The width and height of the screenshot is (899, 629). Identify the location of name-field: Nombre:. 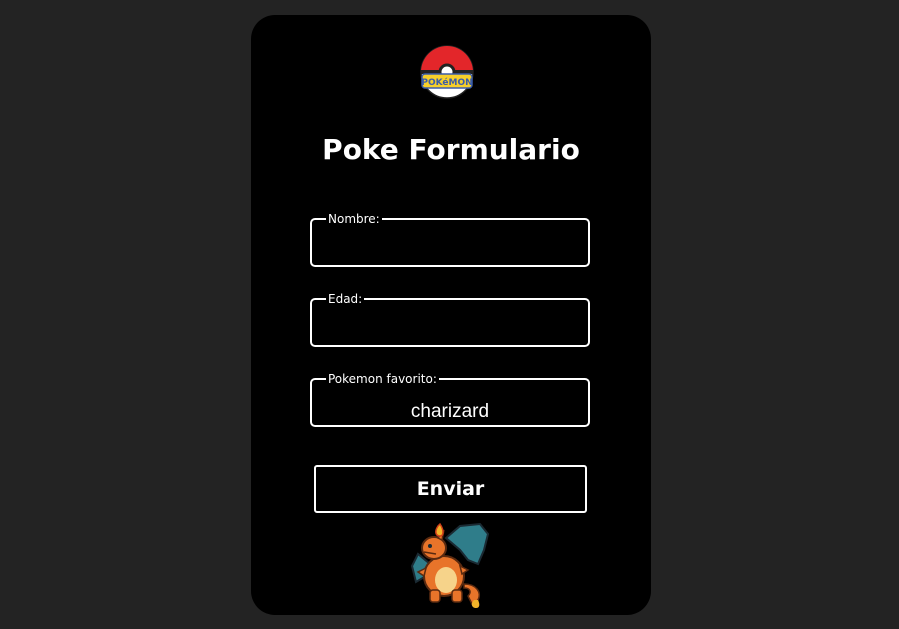
(450, 241).